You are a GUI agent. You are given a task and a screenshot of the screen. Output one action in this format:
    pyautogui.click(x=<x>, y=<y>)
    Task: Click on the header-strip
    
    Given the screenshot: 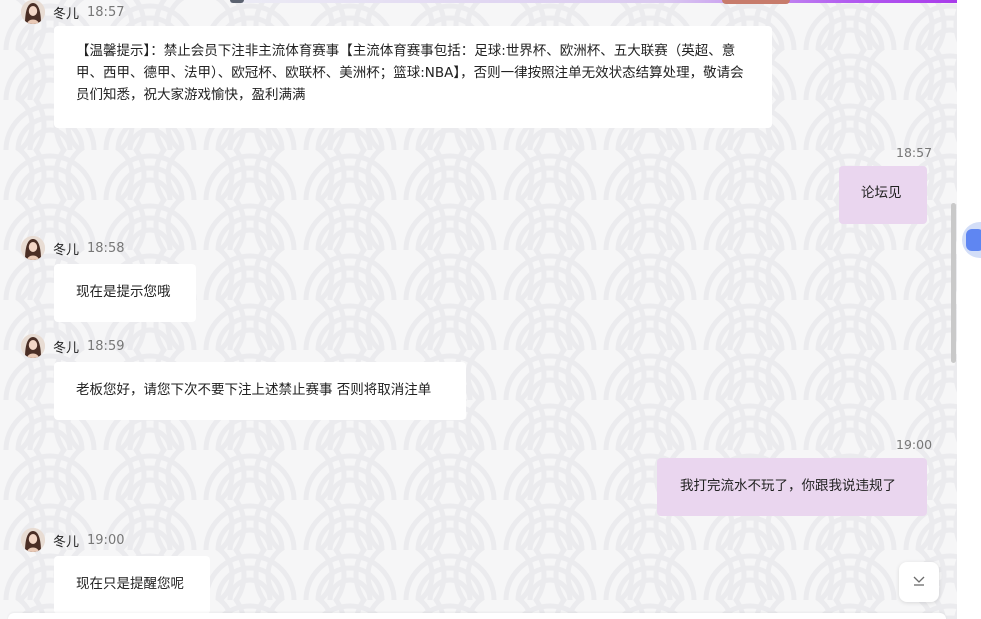 What is the action you would take?
    pyautogui.click(x=593, y=1)
    